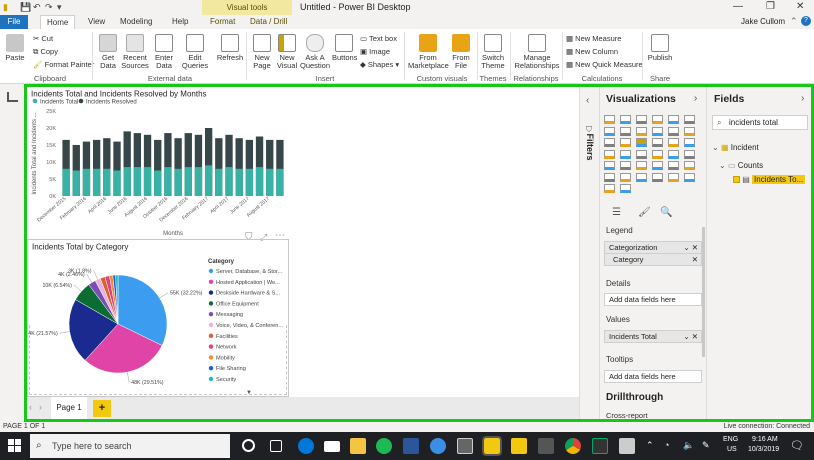 The image size is (814, 460). Describe the element at coordinates (644, 212) in the screenshot. I see `format-paint-roller-icon: 🖌` at that location.